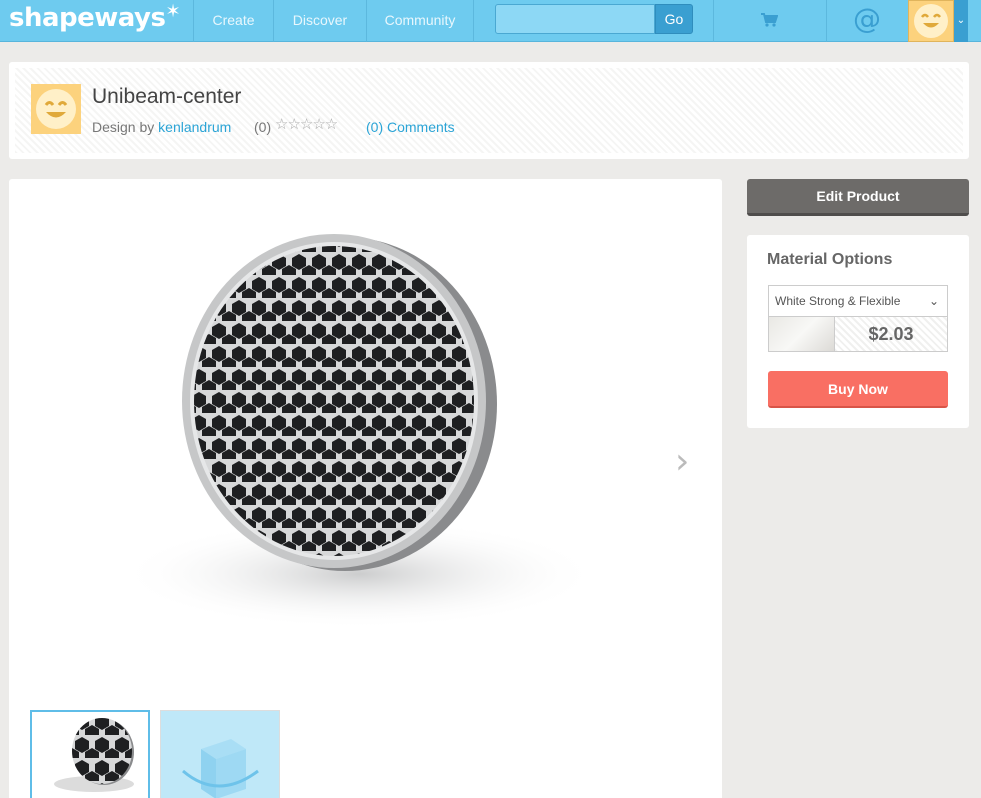 The height and width of the screenshot is (798, 981). I want to click on designer-link: kenlandrum, so click(194, 127).